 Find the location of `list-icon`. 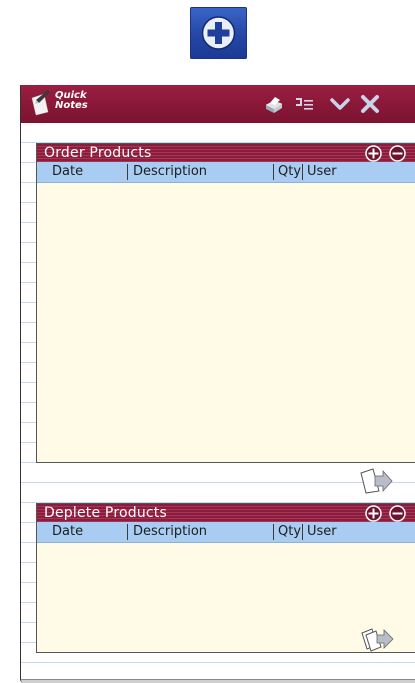

list-icon is located at coordinates (304, 104).